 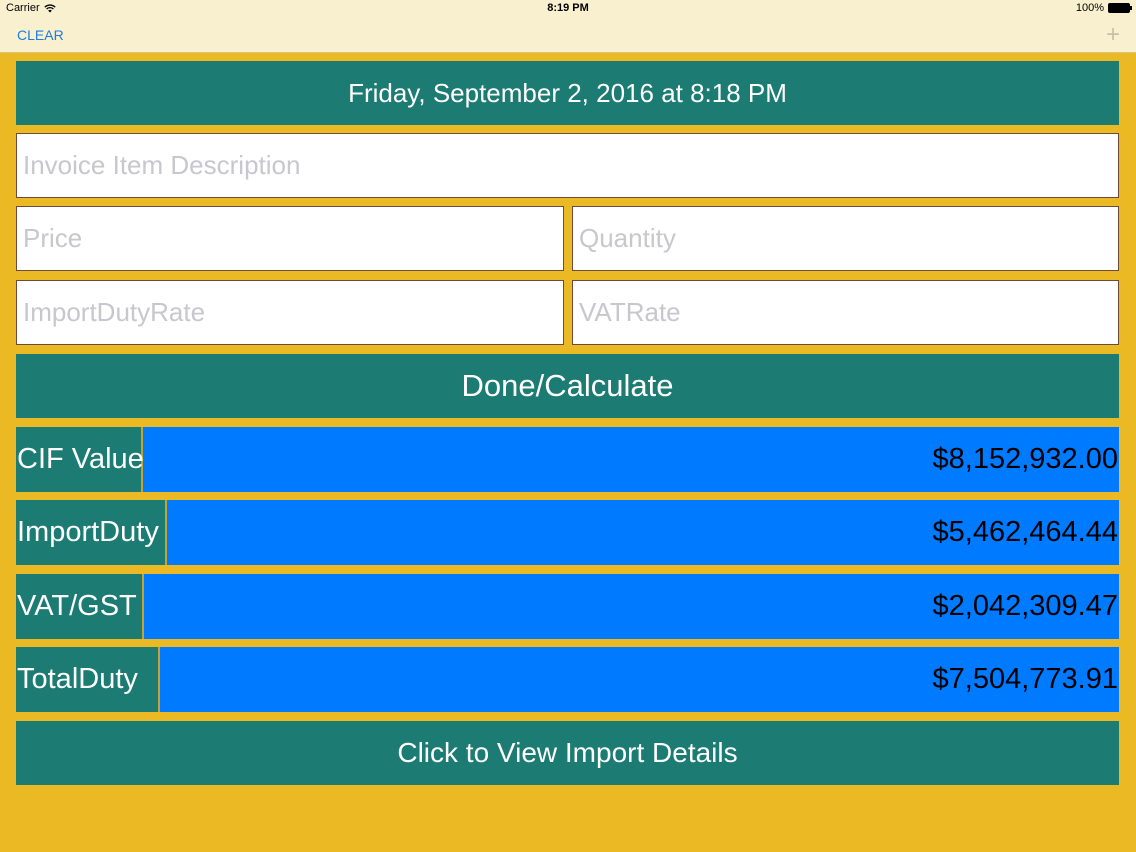 What do you see at coordinates (631, 606) in the screenshot?
I see `vat-gst-amount: $2,042,309.47` at bounding box center [631, 606].